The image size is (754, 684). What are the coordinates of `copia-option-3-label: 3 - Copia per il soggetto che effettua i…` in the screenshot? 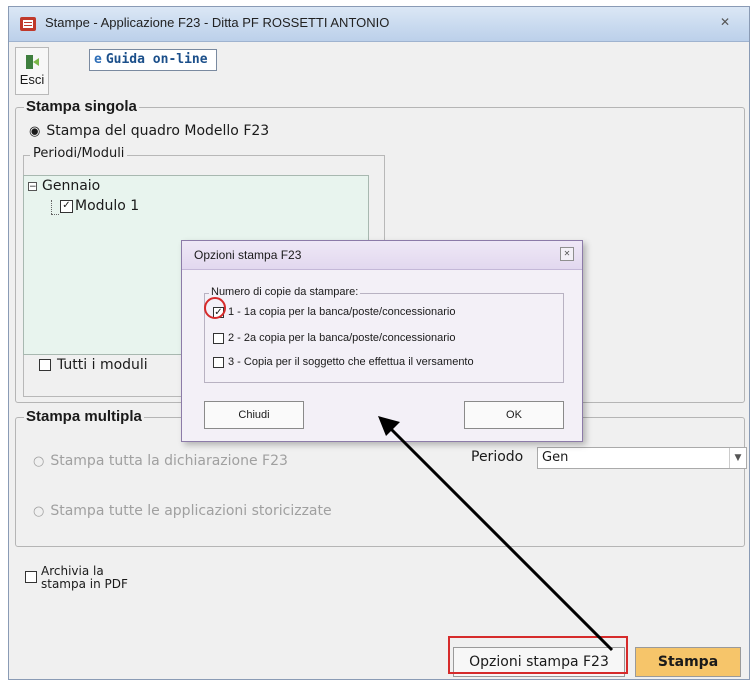 It's located at (351, 362).